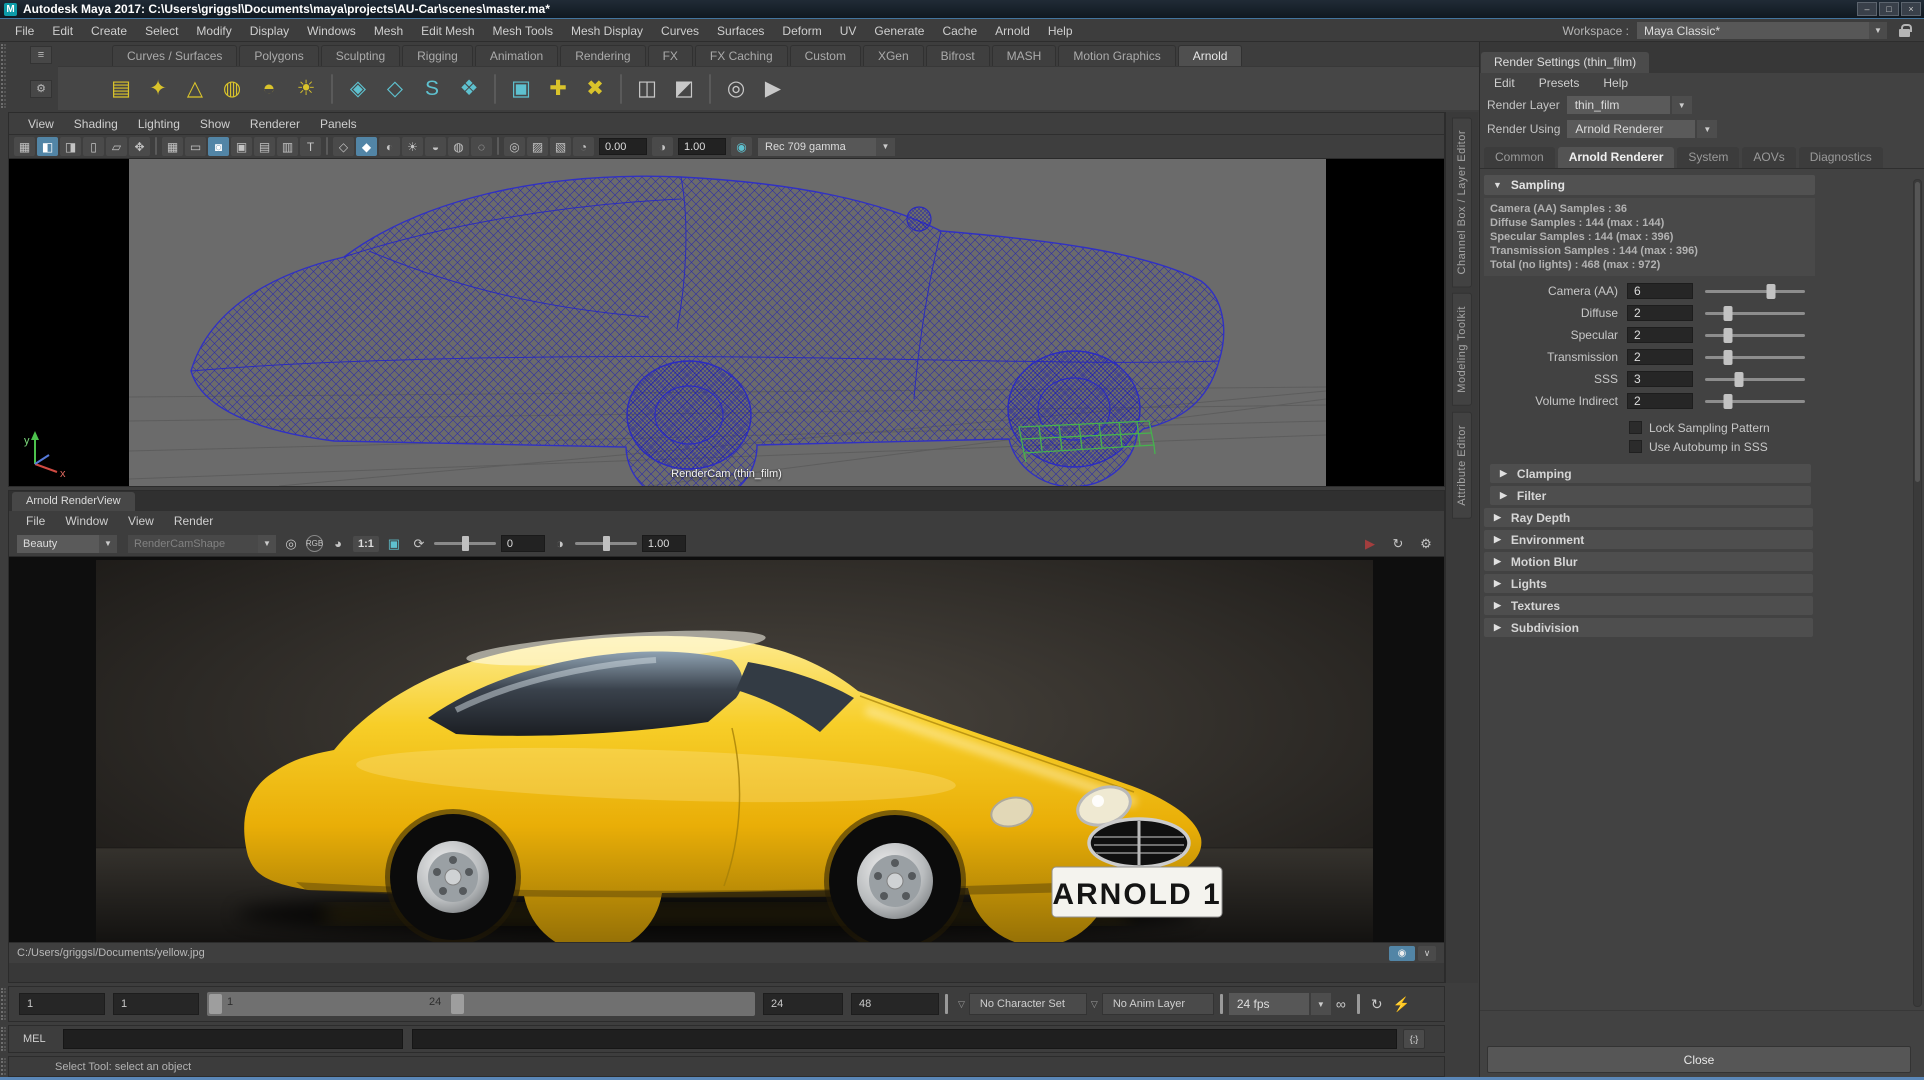 The image size is (1924, 1080). What do you see at coordinates (287, 146) in the screenshot?
I see `safe-action-icon: ▥` at bounding box center [287, 146].